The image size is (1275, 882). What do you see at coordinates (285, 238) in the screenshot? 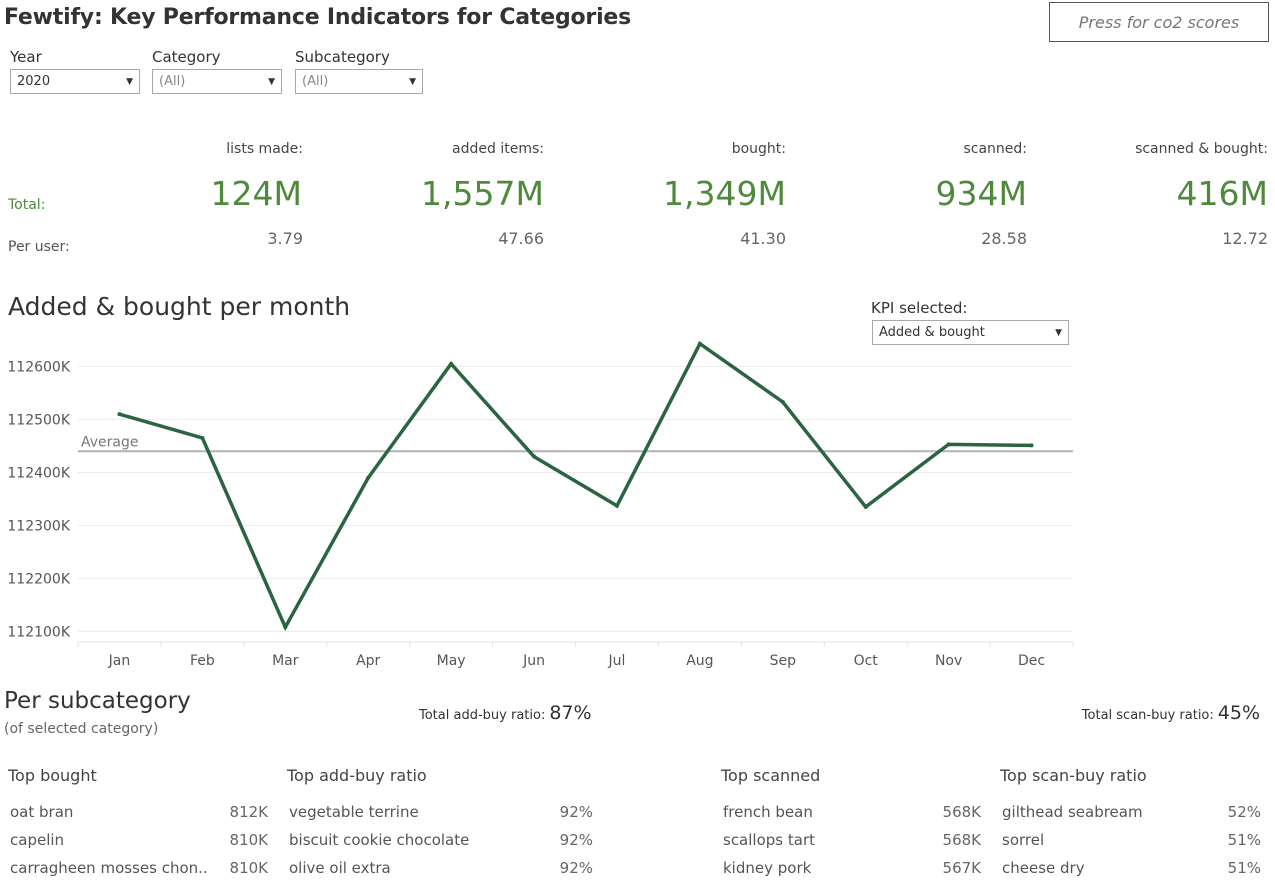
I see `kpi-lists-per-user: 3.79` at bounding box center [285, 238].